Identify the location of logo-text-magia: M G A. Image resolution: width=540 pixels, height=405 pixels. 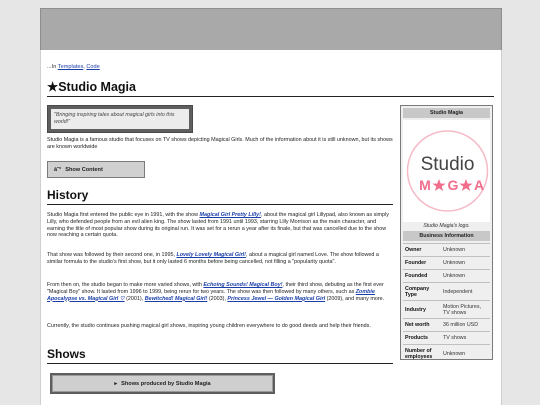
(451, 185).